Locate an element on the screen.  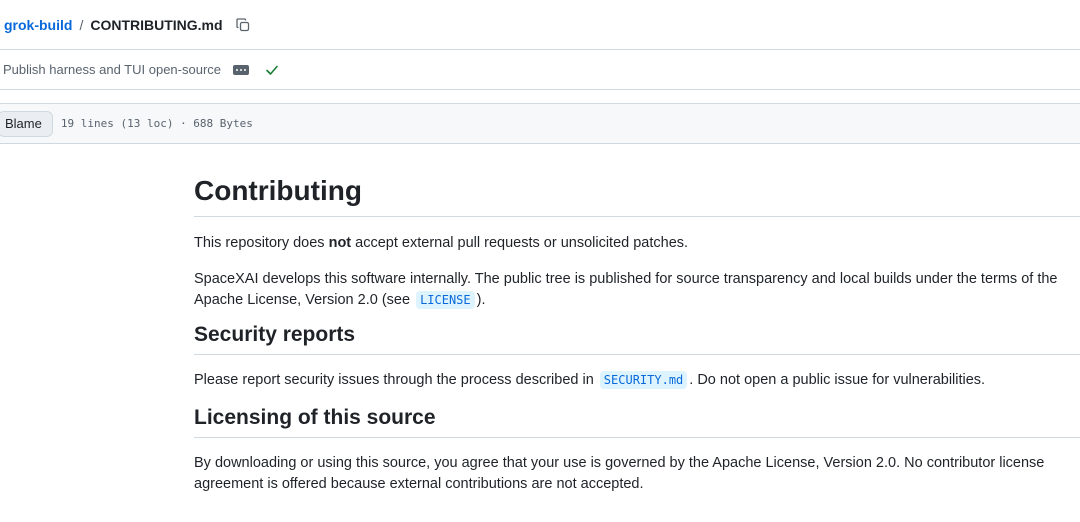
ellipsis-icon is located at coordinates (241, 69).